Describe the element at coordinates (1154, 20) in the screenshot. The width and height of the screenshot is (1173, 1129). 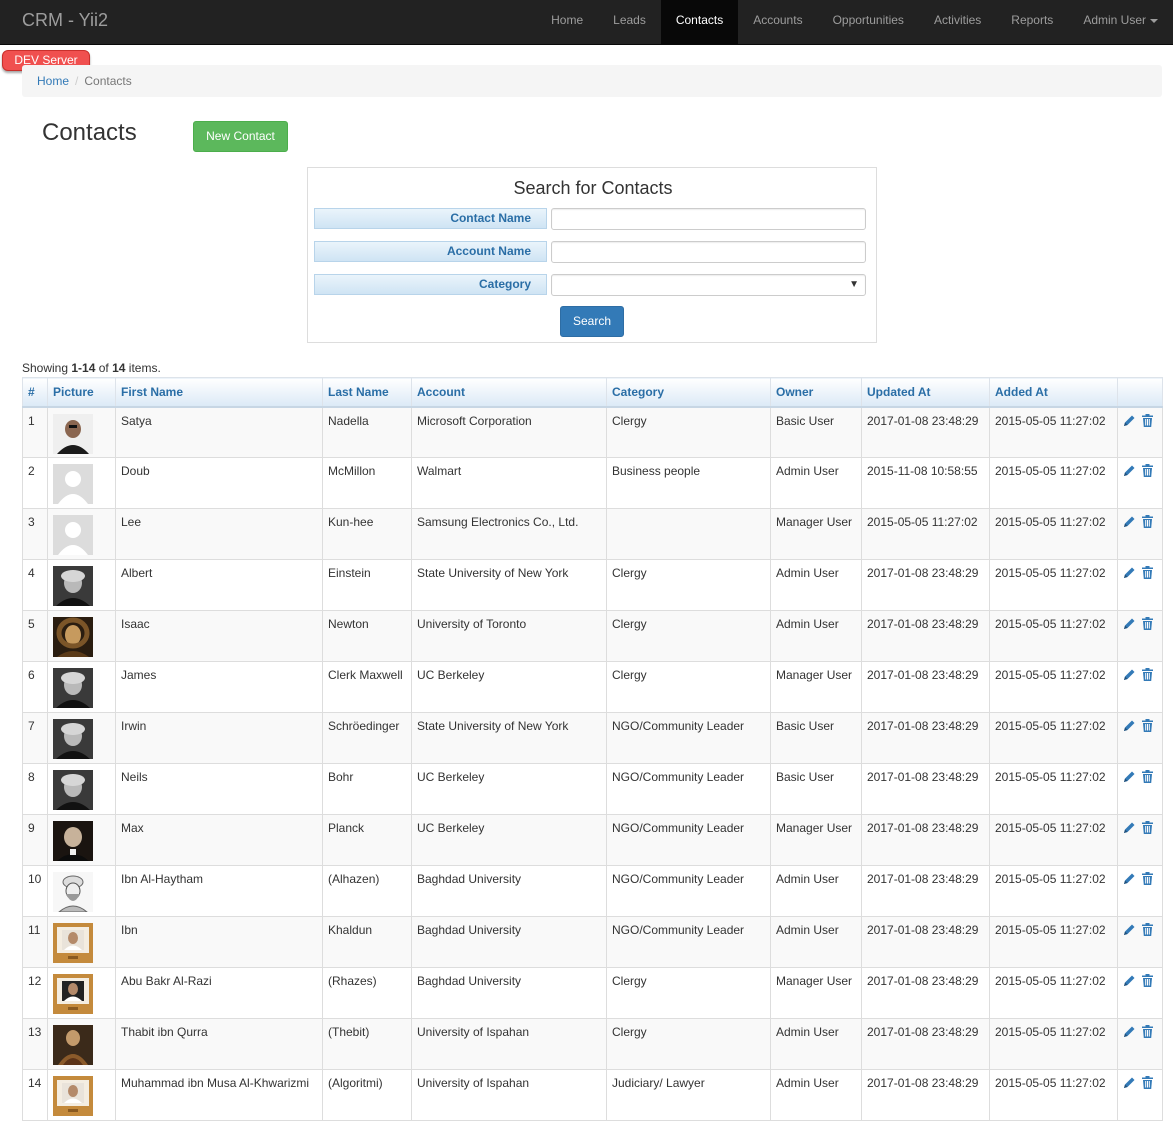
I see `caret-down-icon` at that location.